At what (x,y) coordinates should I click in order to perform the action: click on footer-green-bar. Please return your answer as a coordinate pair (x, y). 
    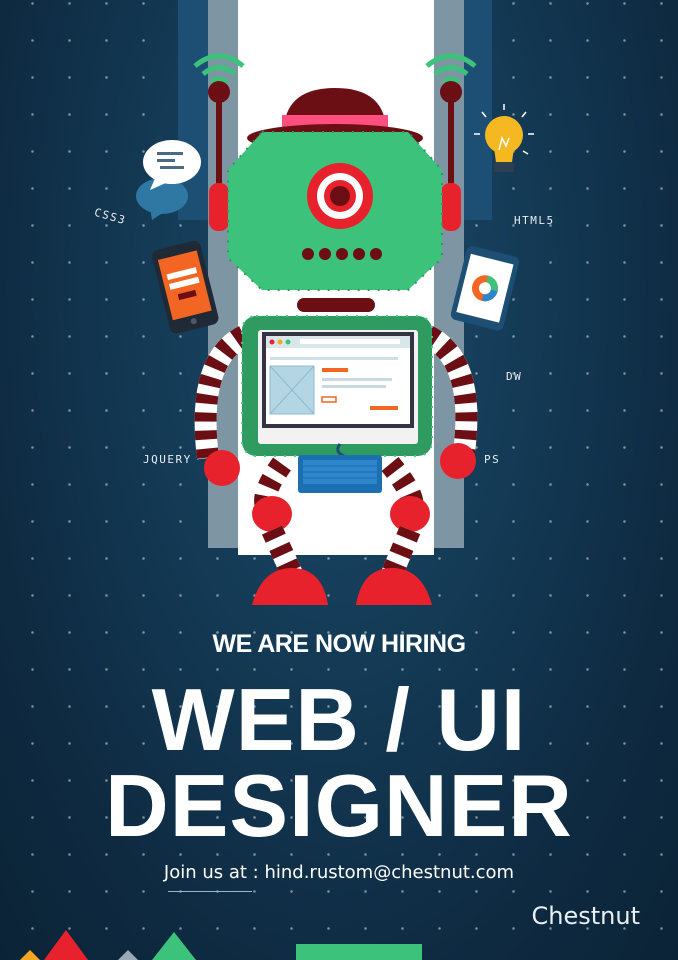
    Looking at the image, I should click on (359, 952).